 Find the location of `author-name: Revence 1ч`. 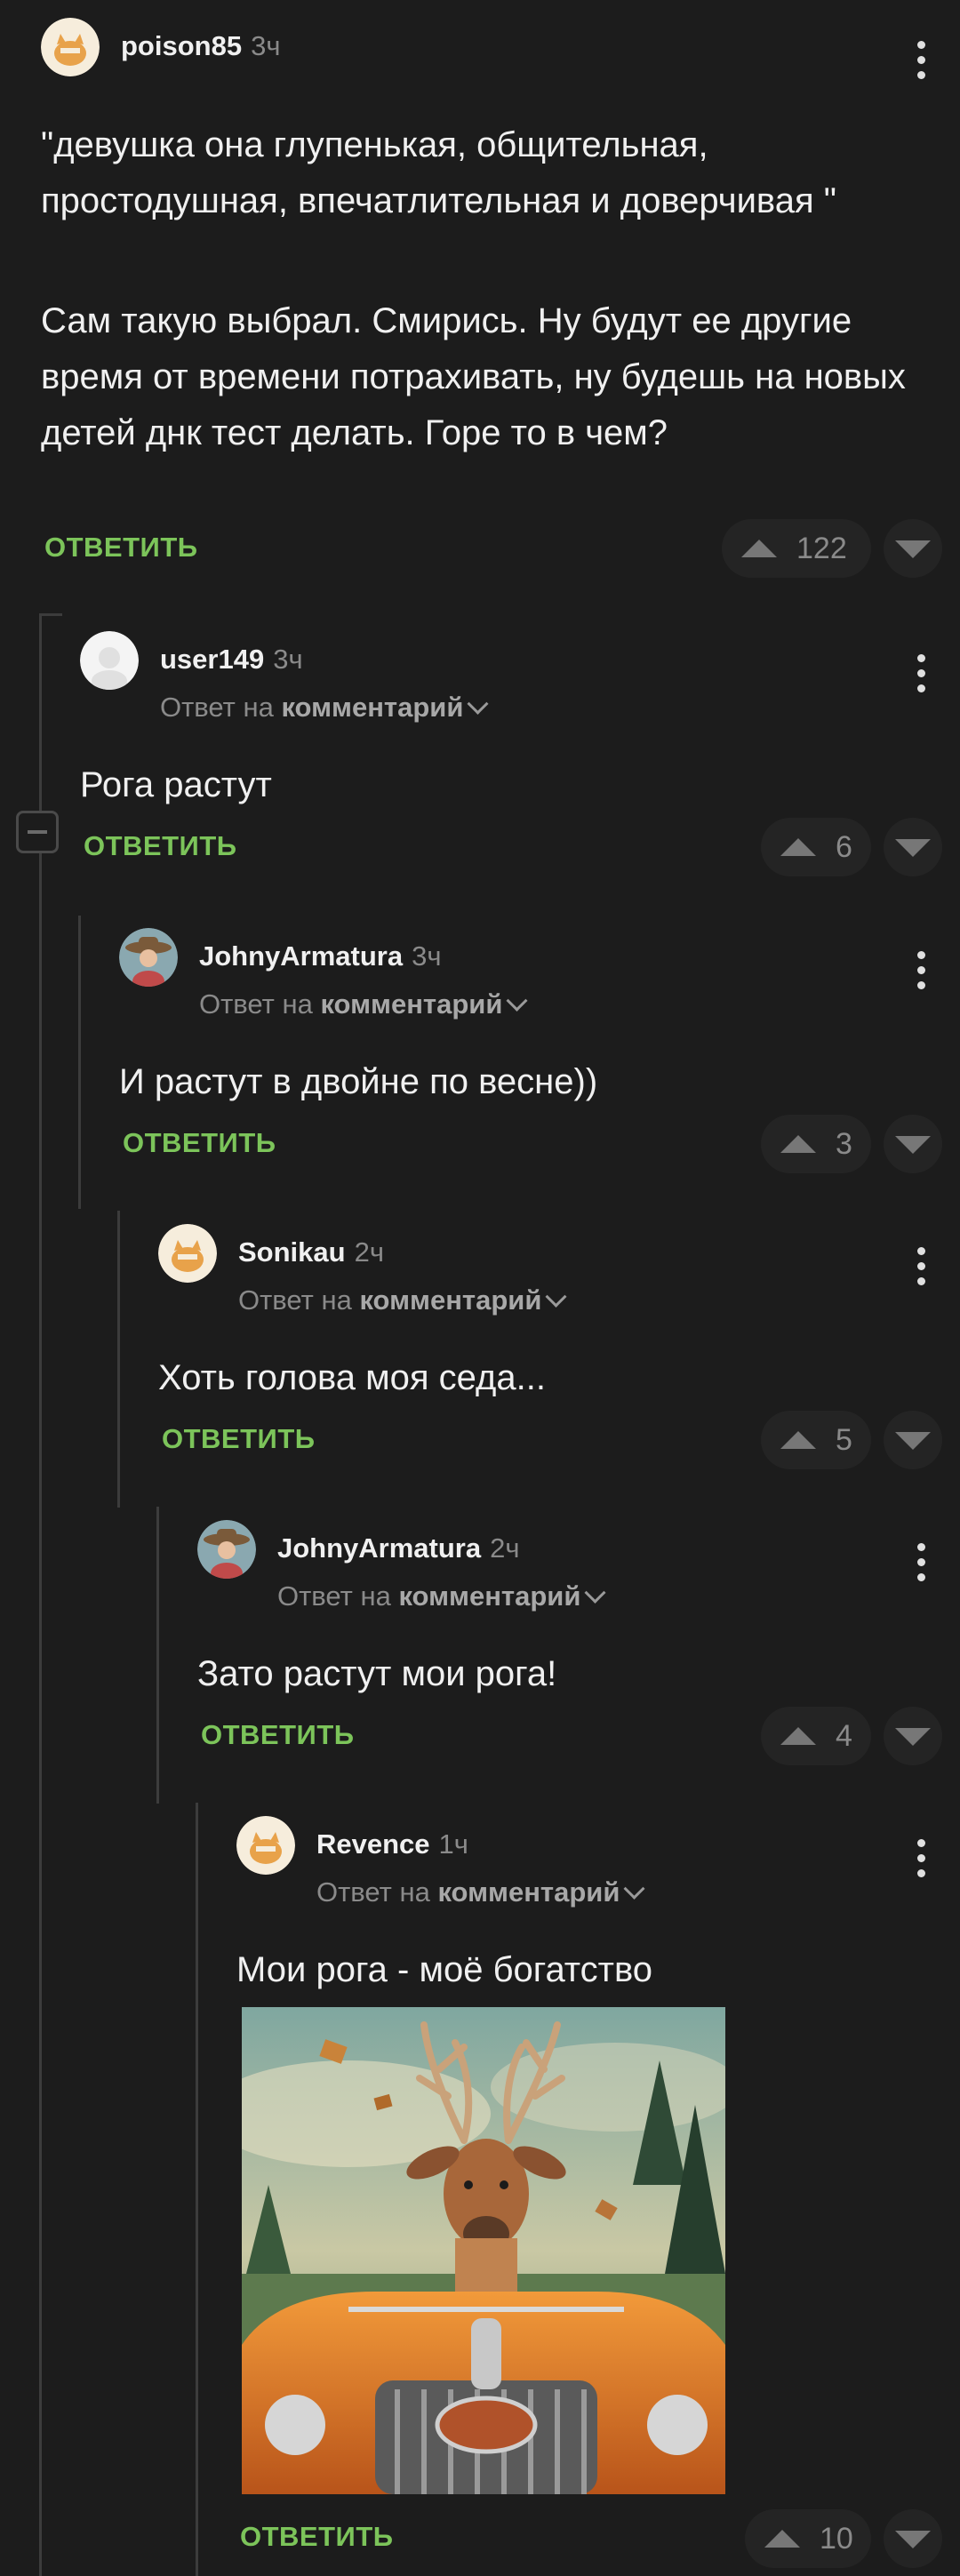

author-name: Revence 1ч is located at coordinates (392, 1844).